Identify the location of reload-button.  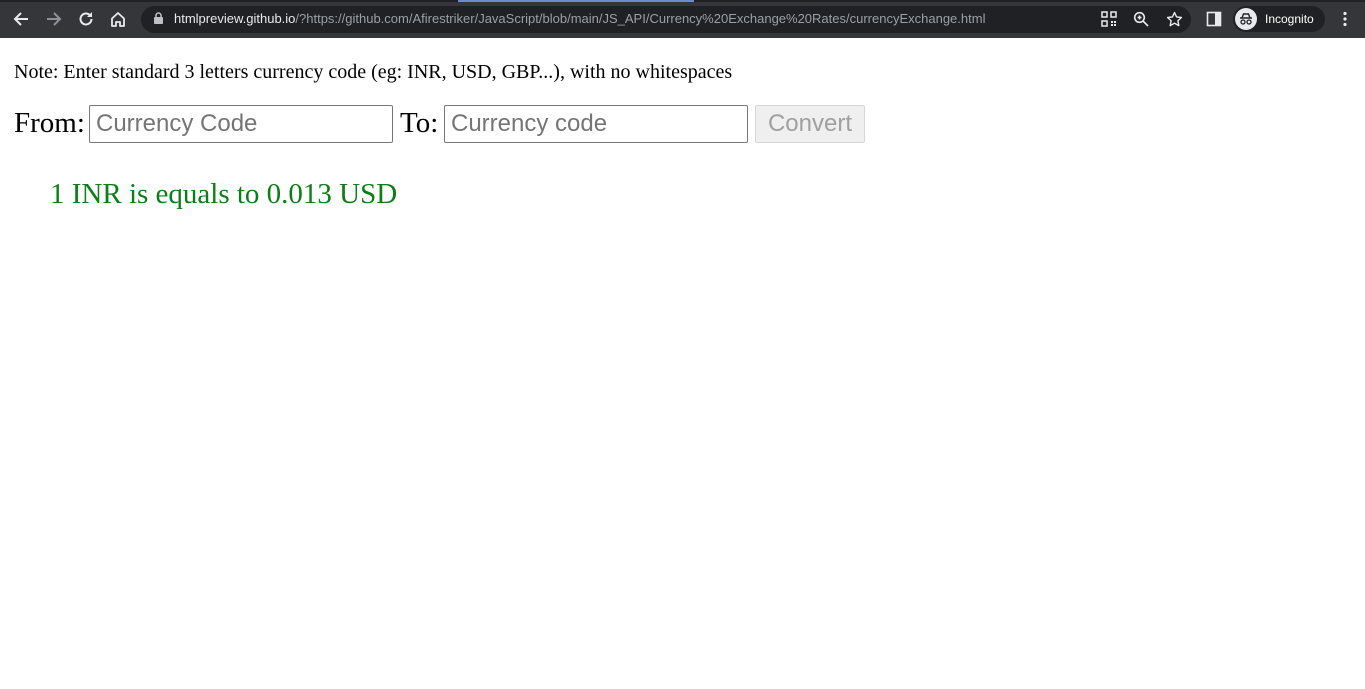
(86, 19).